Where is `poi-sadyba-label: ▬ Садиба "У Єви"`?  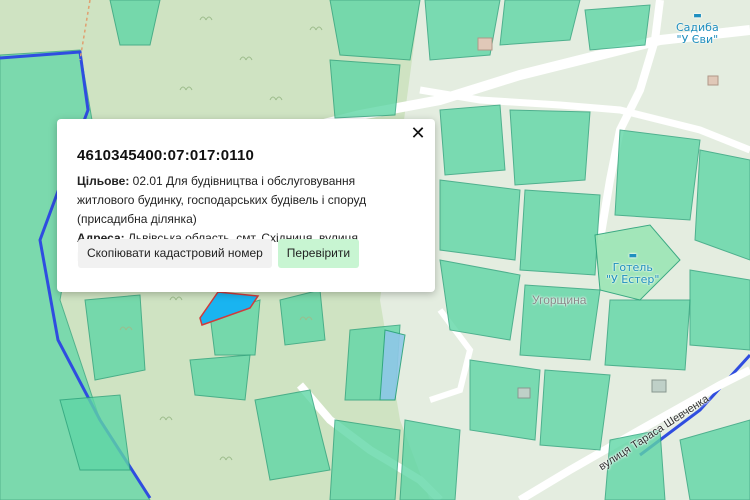 poi-sadyba-label: ▬ Садиба "У Єви" is located at coordinates (697, 29).